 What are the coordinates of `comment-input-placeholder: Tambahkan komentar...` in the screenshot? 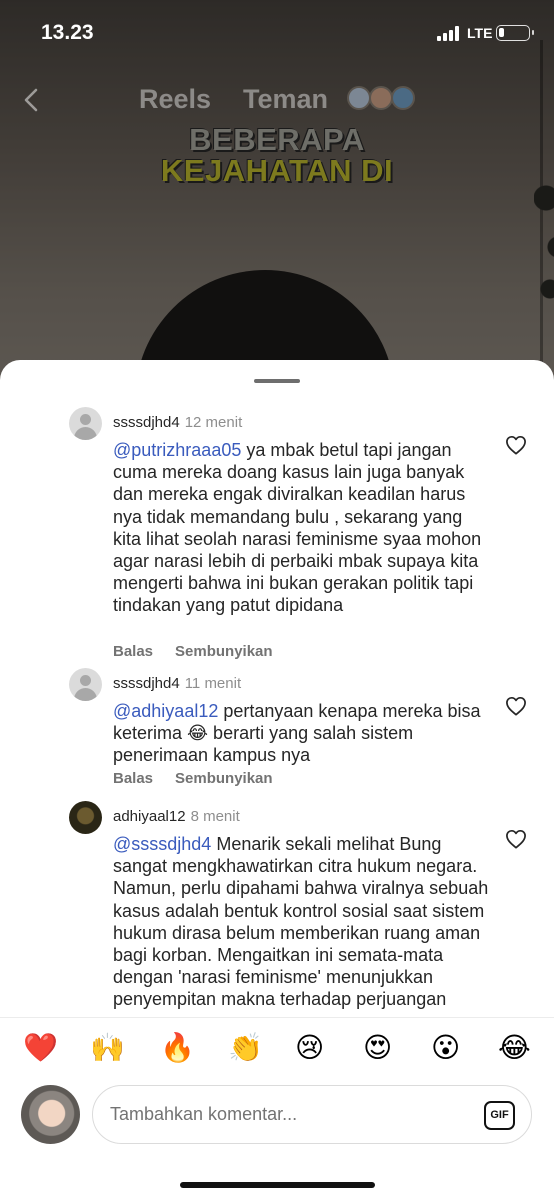 It's located at (204, 1114).